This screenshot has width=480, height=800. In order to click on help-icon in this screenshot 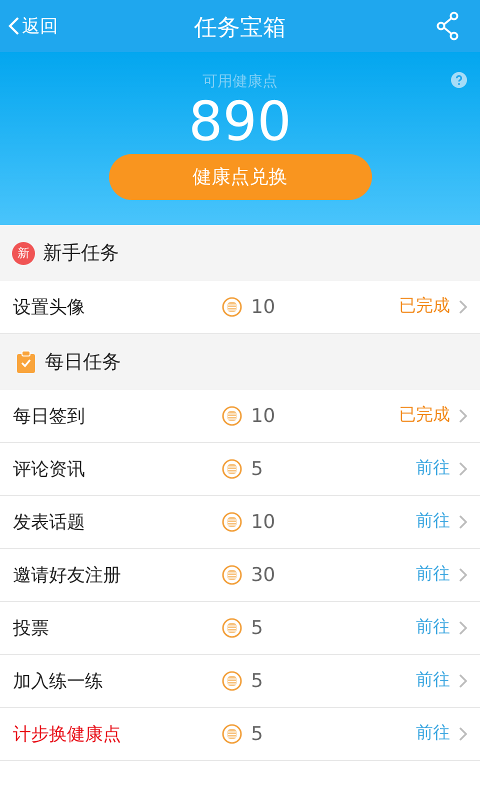, I will do `click(459, 80)`.